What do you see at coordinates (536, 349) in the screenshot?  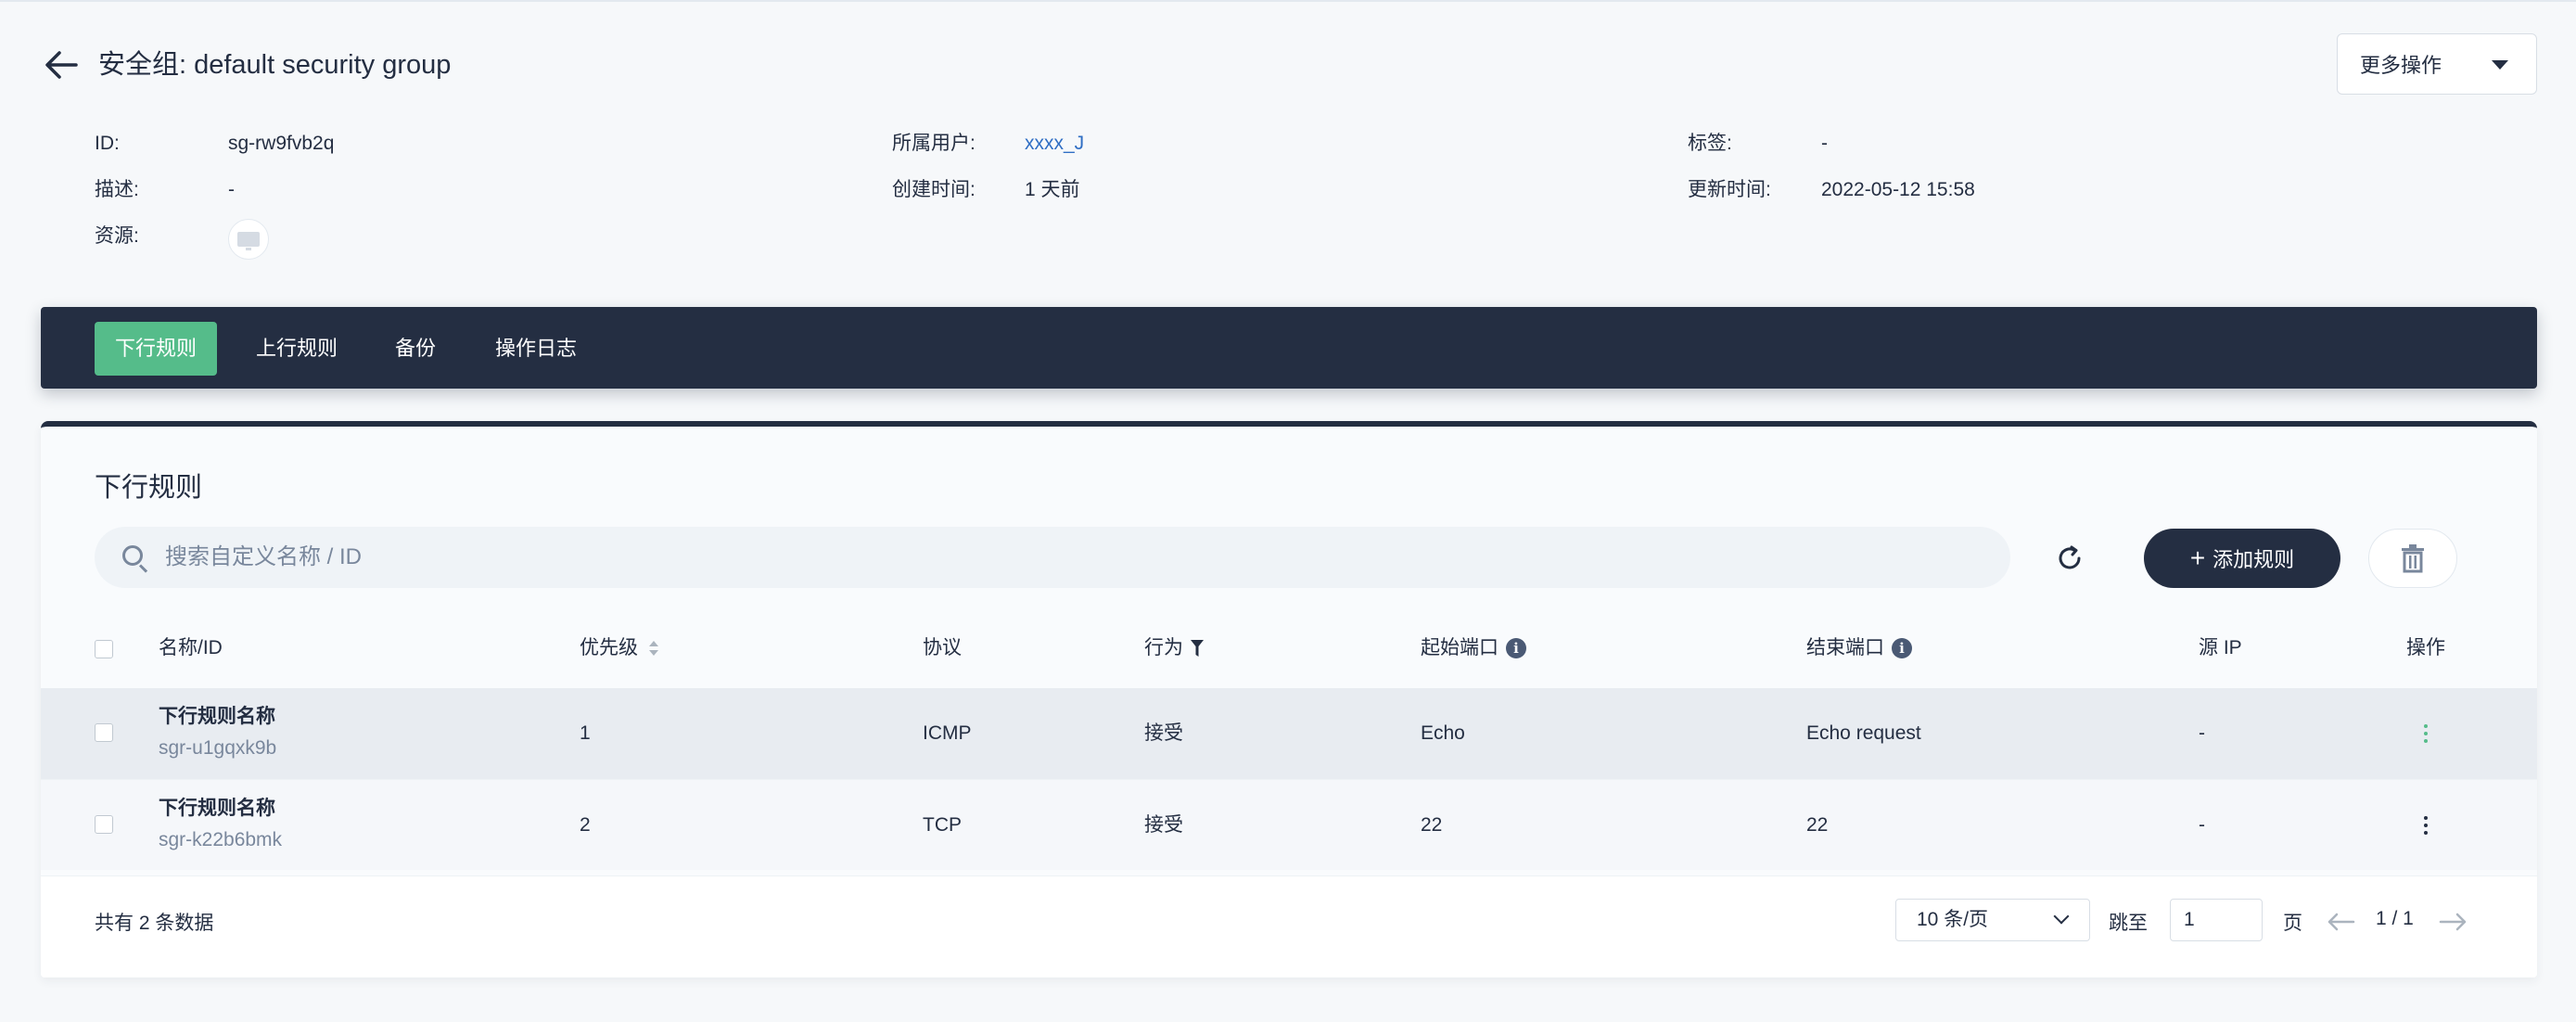 I see `tab-operation-log: 操作日志` at bounding box center [536, 349].